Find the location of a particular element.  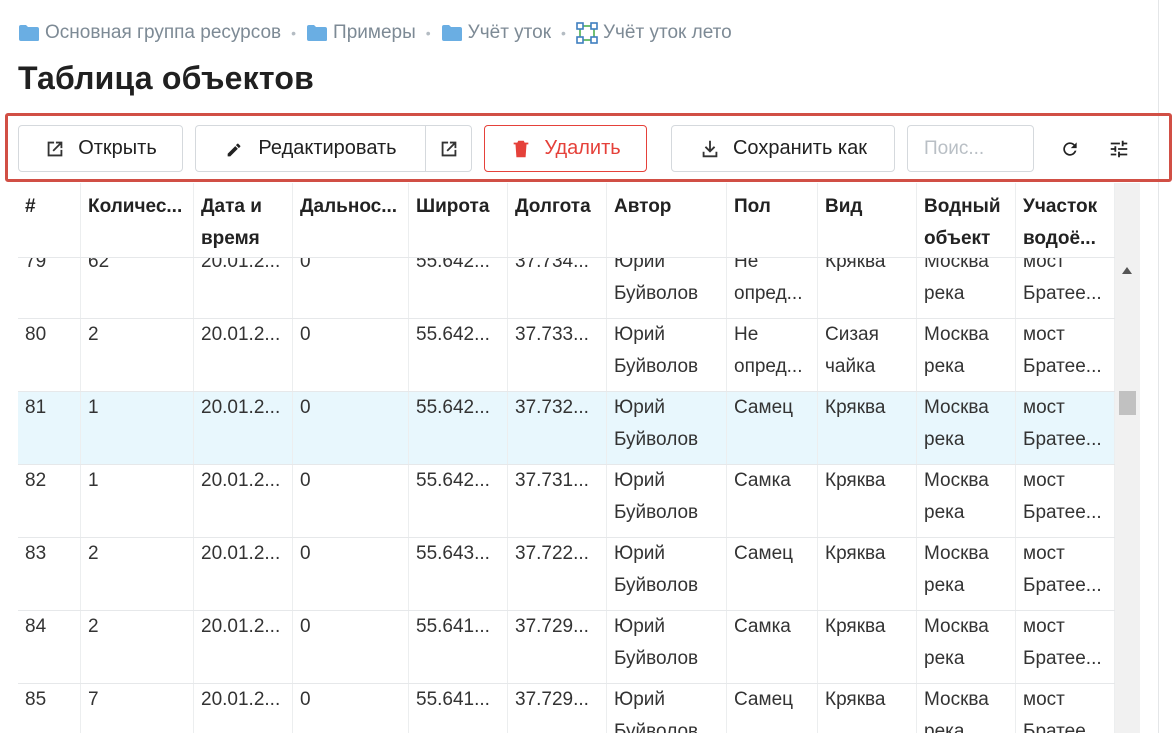

trash-icon is located at coordinates (521, 148).